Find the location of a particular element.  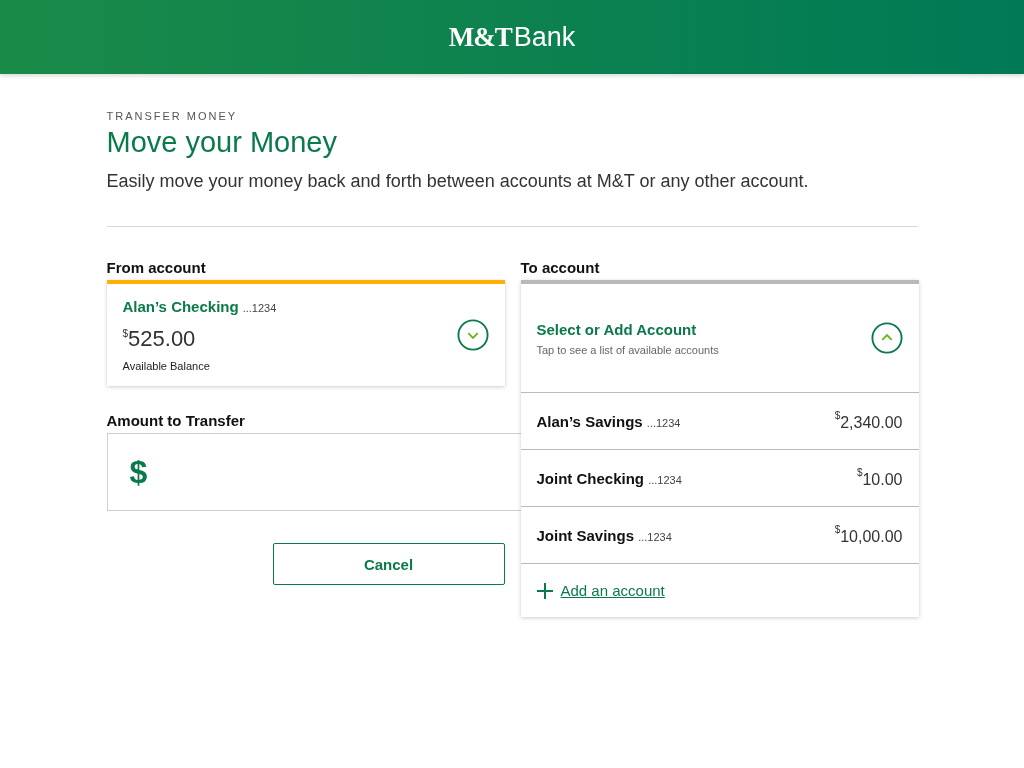

page-description: Easily move your money back and forth between accounts at M&T or any other account. is located at coordinates (458, 181).